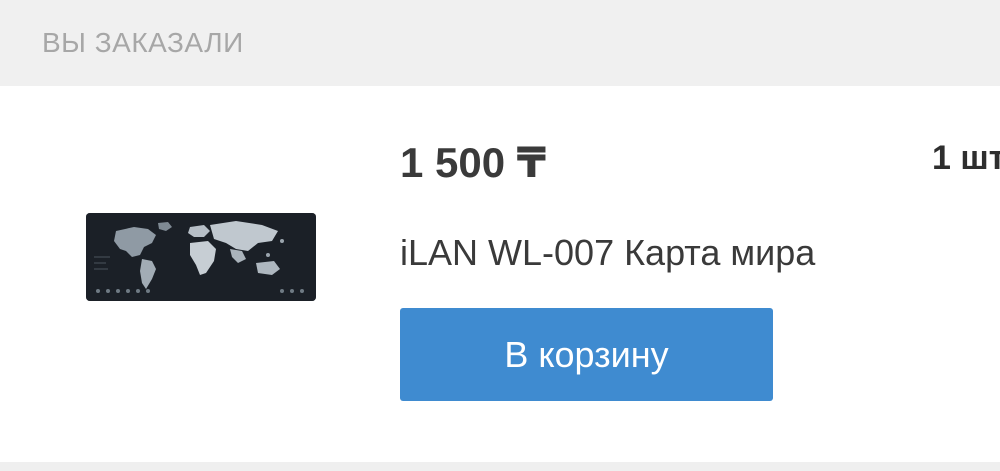 Image resolution: width=1000 pixels, height=471 pixels. What do you see at coordinates (500, 466) in the screenshot?
I see `bottom-divider` at bounding box center [500, 466].